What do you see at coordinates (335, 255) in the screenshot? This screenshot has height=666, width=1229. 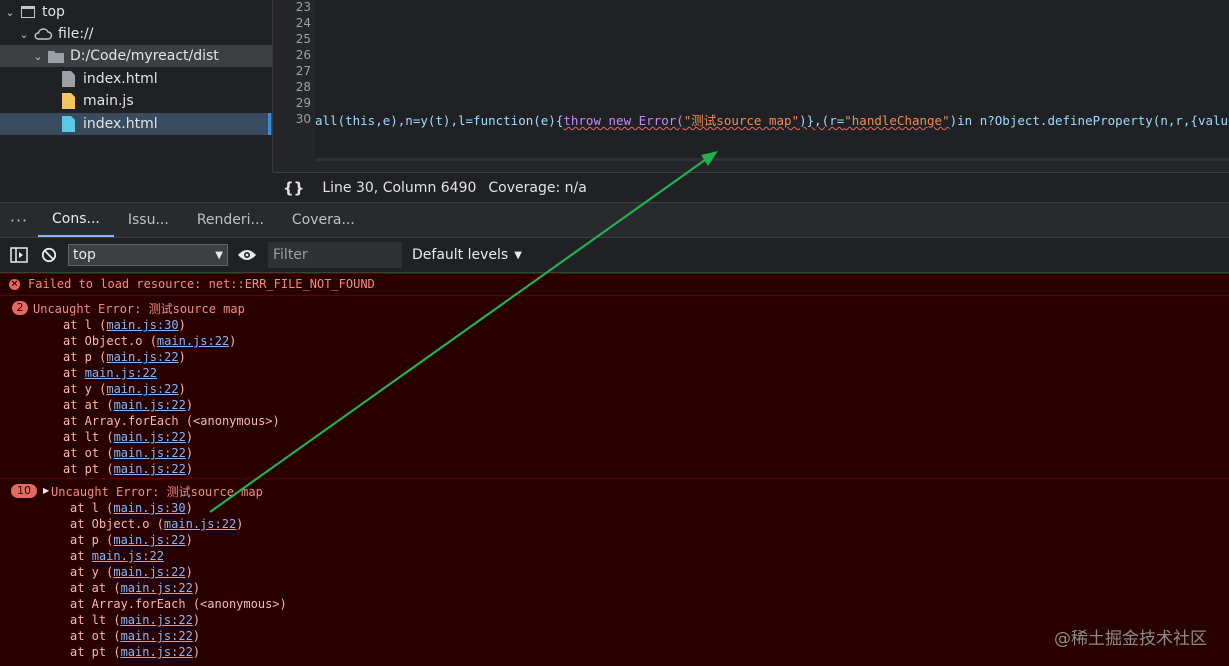 I see `filter-input: Filter` at bounding box center [335, 255].